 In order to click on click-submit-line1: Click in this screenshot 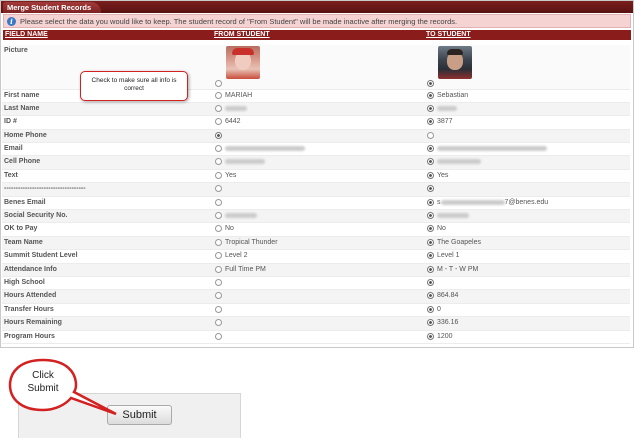, I will do `click(43, 375)`.